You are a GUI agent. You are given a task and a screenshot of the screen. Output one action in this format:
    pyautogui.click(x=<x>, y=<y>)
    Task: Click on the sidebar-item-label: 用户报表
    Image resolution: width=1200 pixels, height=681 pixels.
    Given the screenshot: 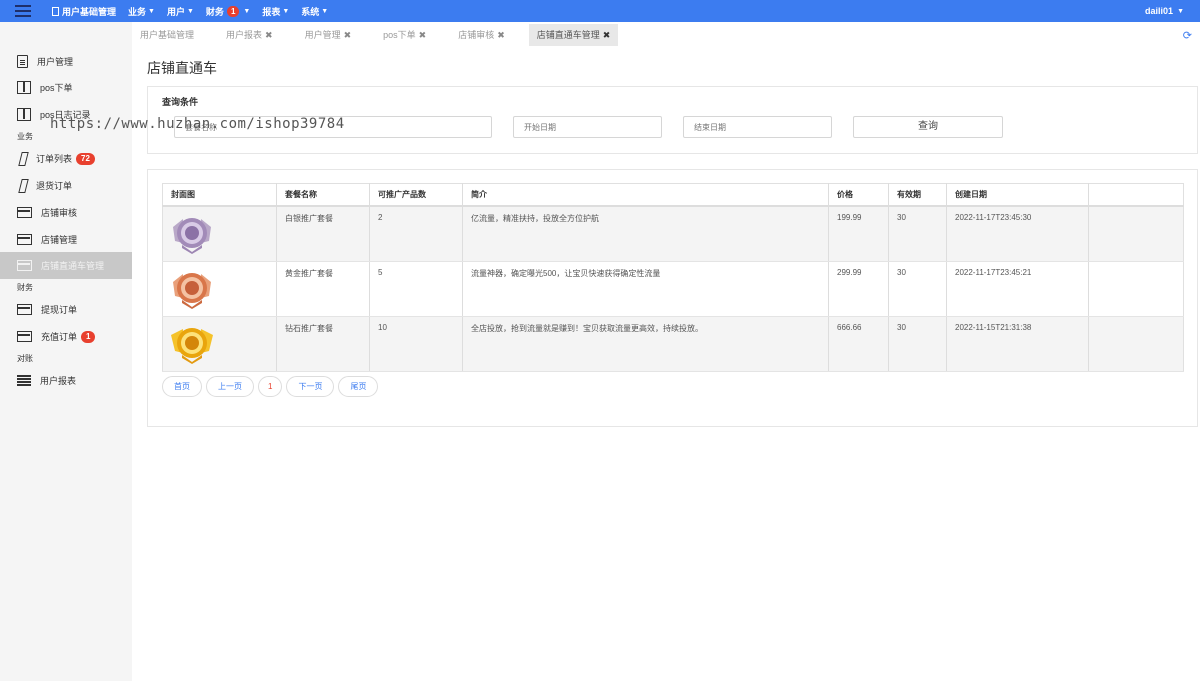 What is the action you would take?
    pyautogui.click(x=58, y=381)
    